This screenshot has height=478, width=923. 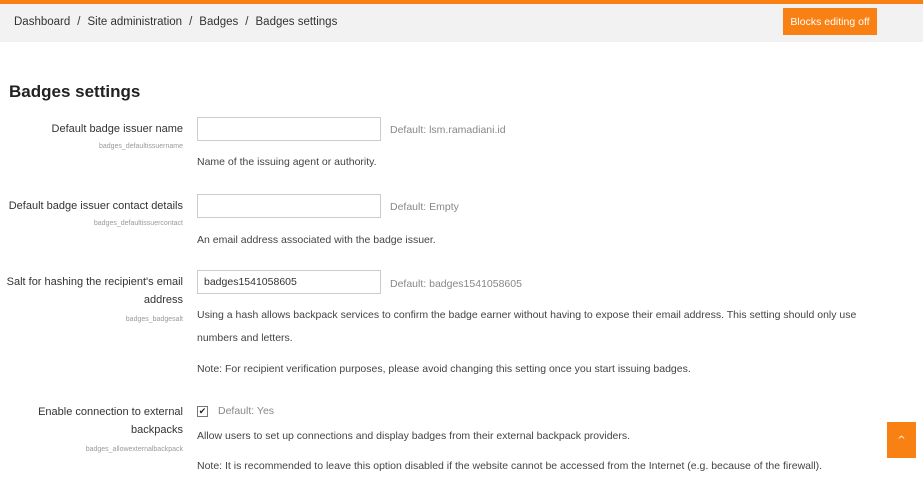 What do you see at coordinates (110, 412) in the screenshot?
I see `external-backpack-label-line1: Enable connection to external` at bounding box center [110, 412].